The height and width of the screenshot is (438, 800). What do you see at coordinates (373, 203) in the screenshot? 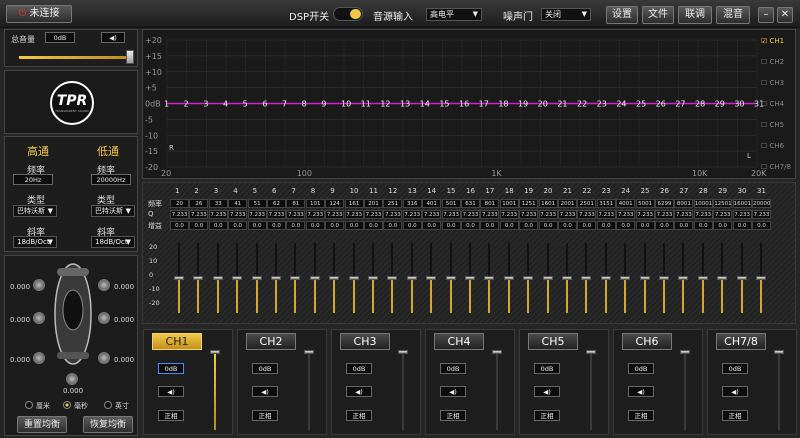
I see `band-freq-input: 201` at bounding box center [373, 203].